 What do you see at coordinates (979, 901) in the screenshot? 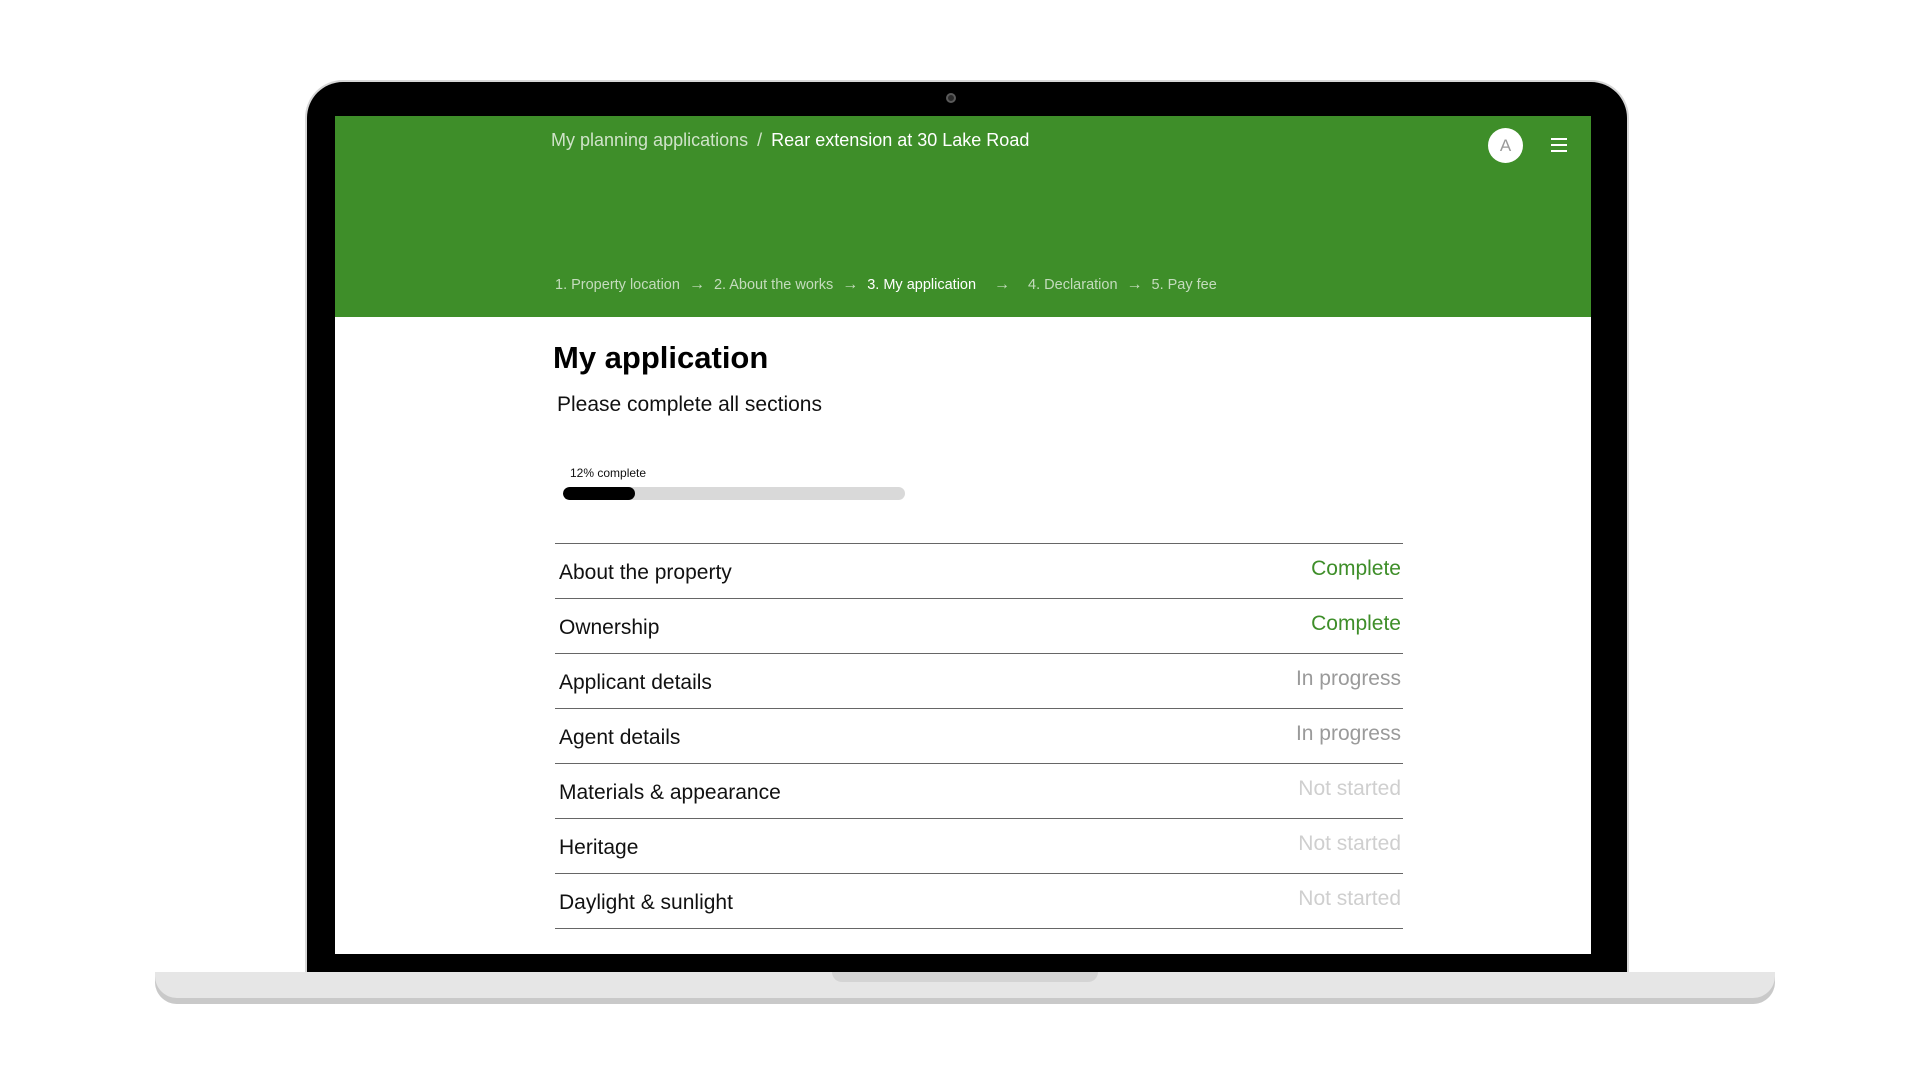
I see `section-row: Daylight & sunlight Not started` at bounding box center [979, 901].